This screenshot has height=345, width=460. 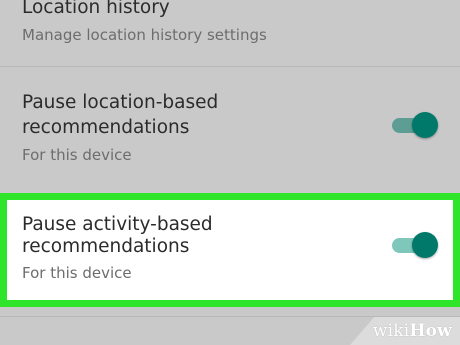 I want to click on wikihow-watermark: wikiHow, so click(x=412, y=331).